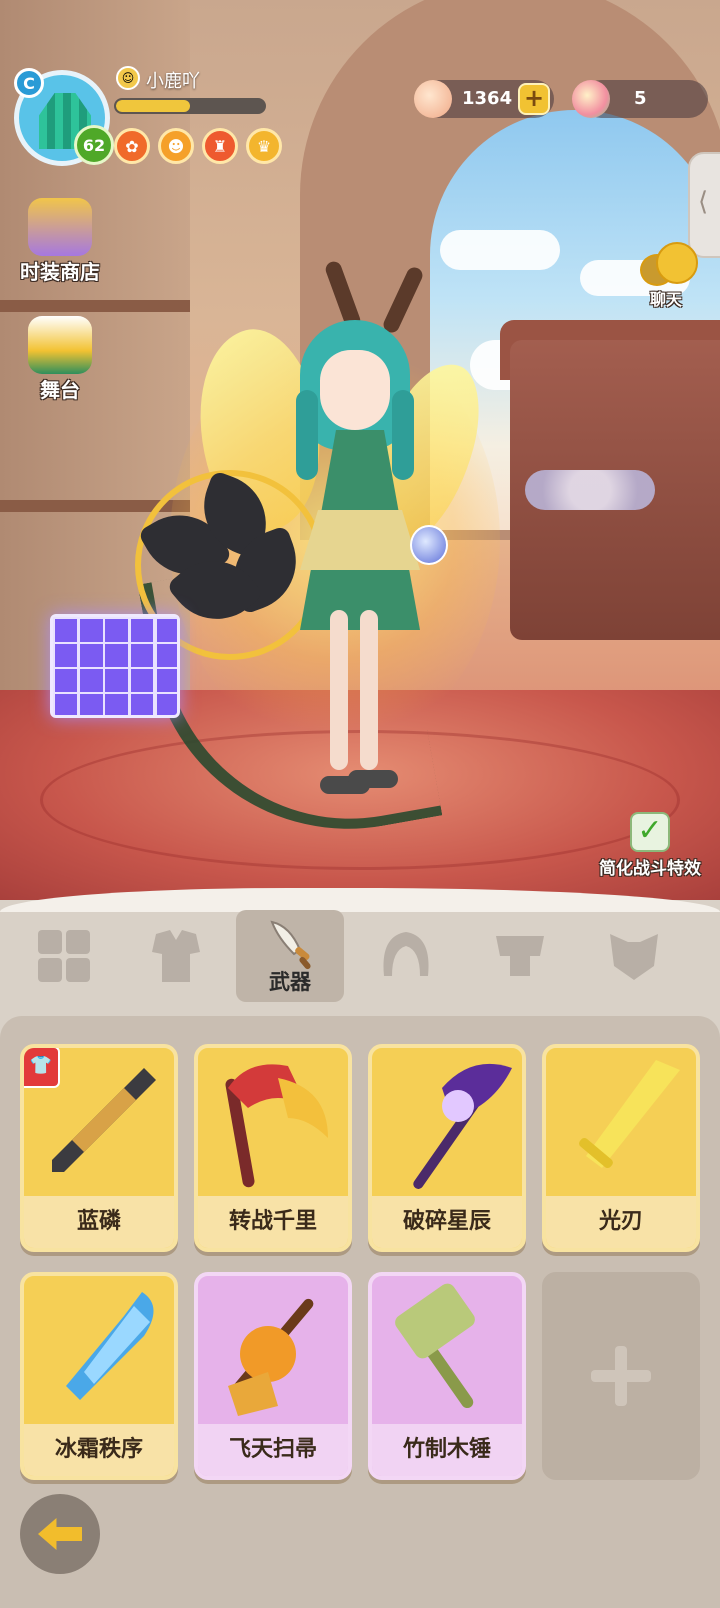  I want to click on plus-icon, so click(621, 1376).